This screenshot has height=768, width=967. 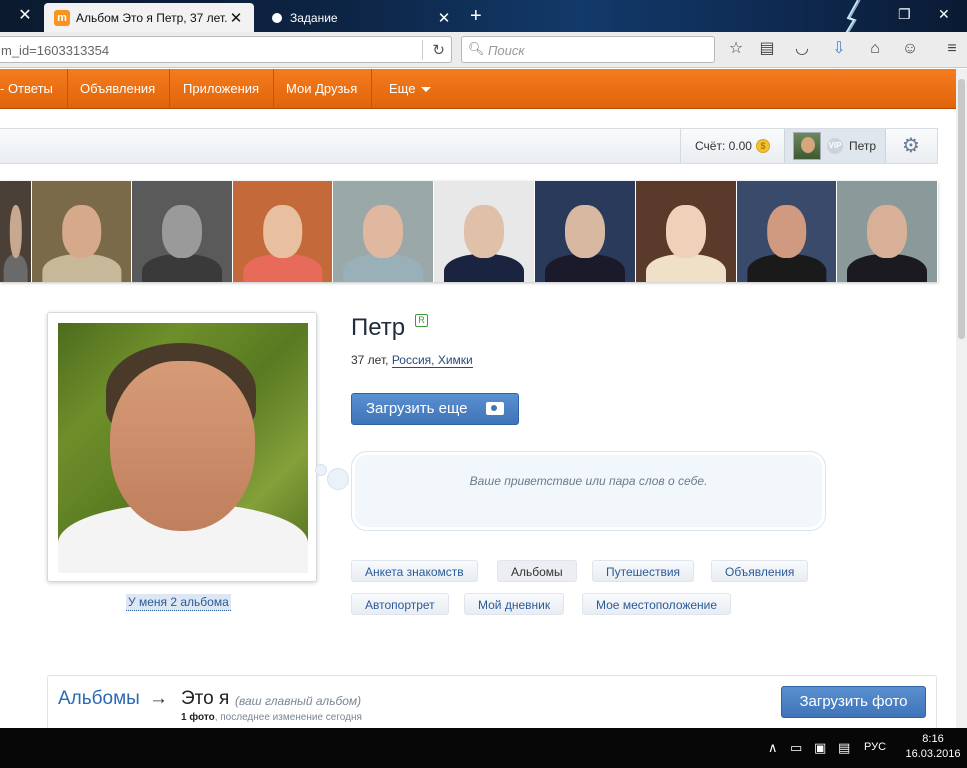 What do you see at coordinates (360, 17) in the screenshot?
I see `tab-task: Задание ✕` at bounding box center [360, 17].